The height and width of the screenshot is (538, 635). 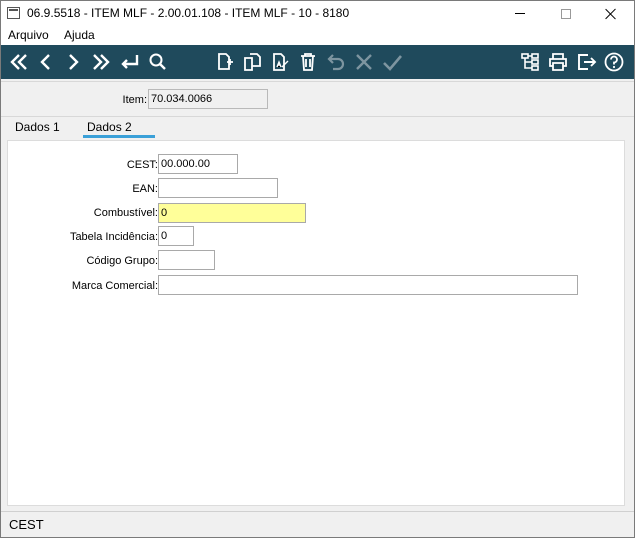 I want to click on undo-icon, so click(x=336, y=62).